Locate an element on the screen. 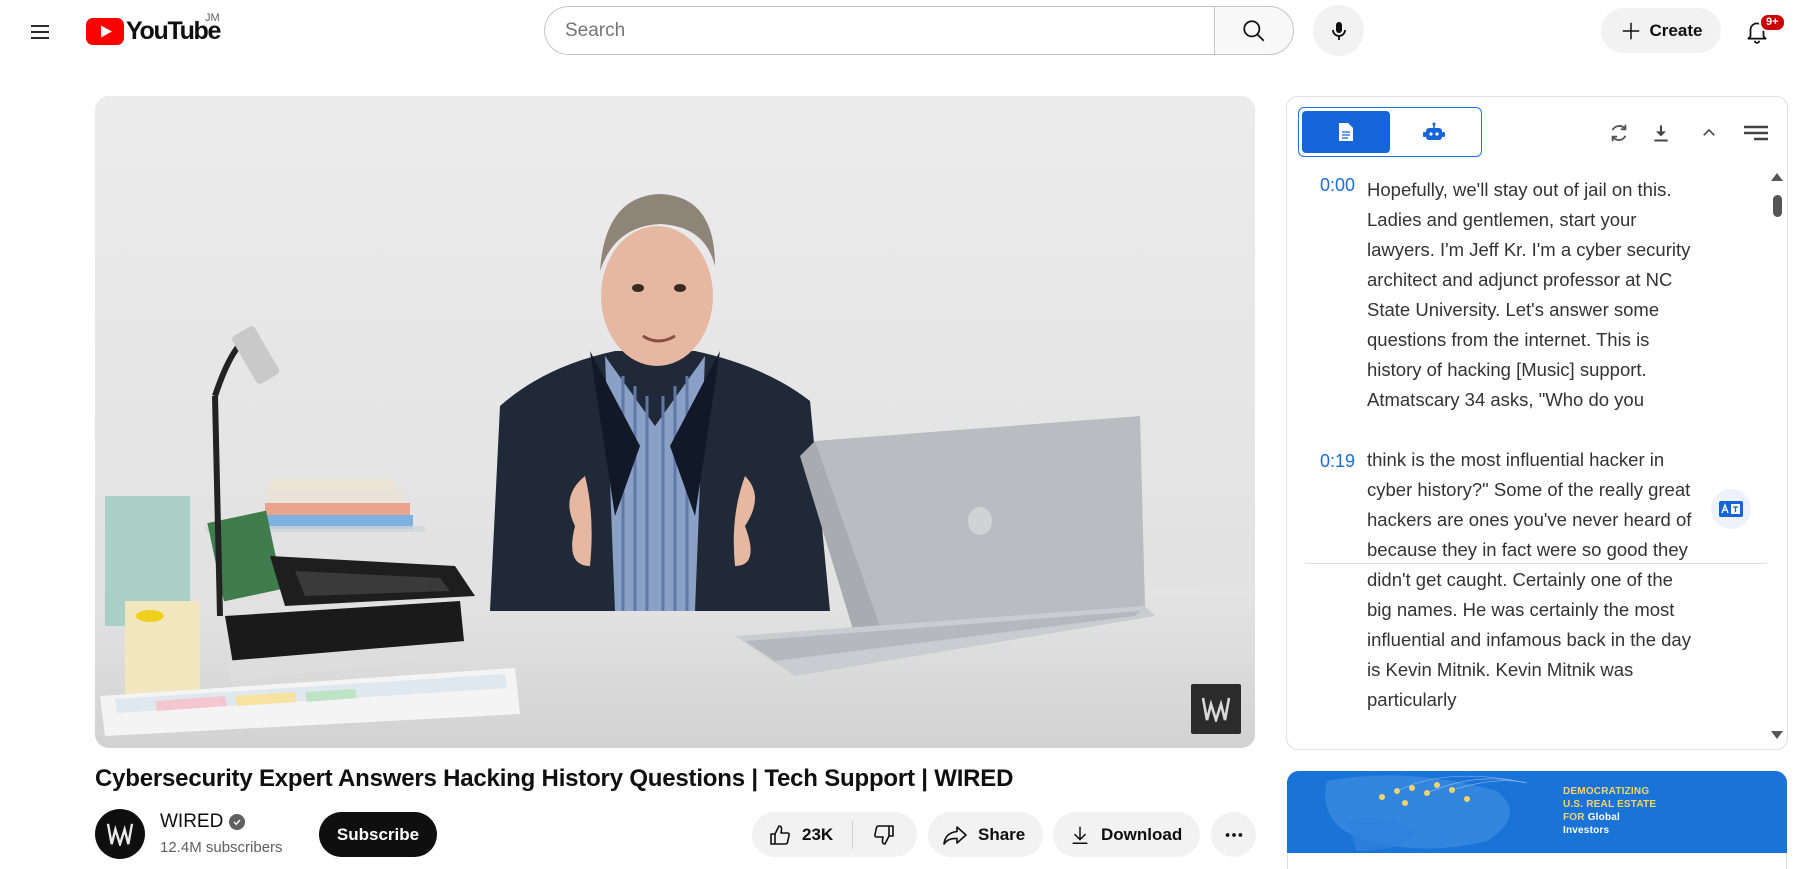 This screenshot has width=1807, height=869. search-button is located at coordinates (1254, 30).